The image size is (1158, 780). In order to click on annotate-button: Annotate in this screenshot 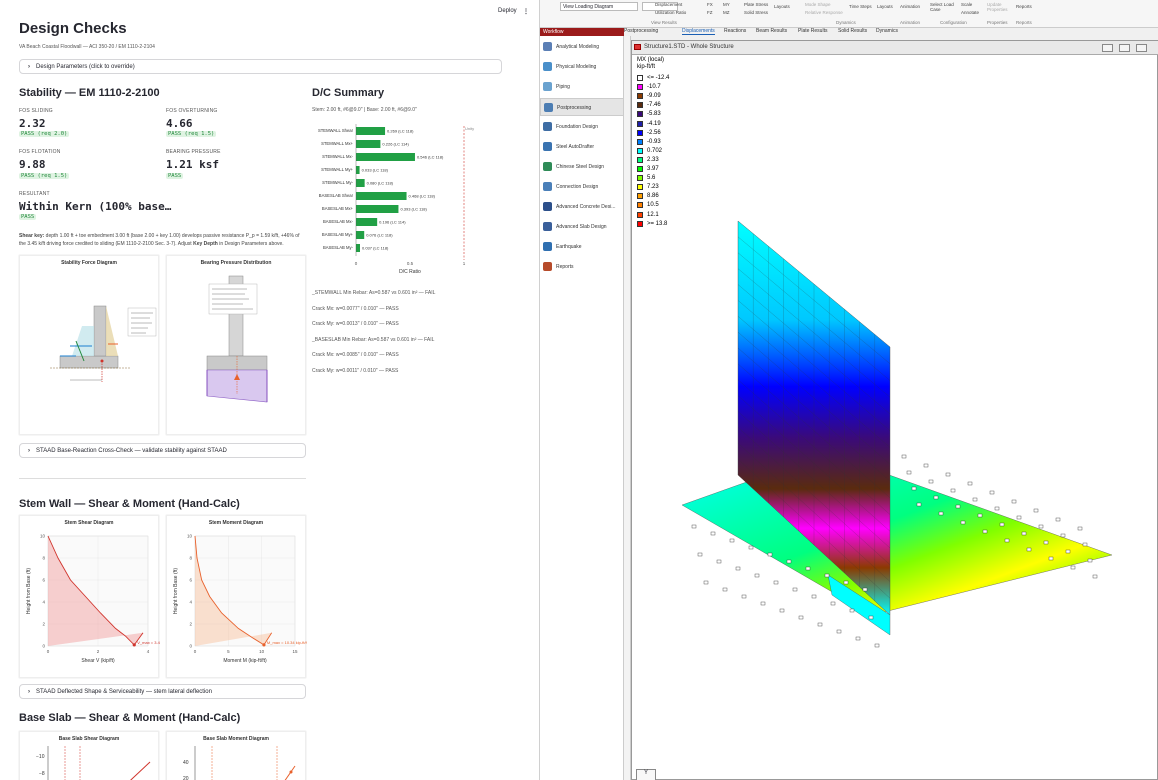, I will do `click(970, 12)`.